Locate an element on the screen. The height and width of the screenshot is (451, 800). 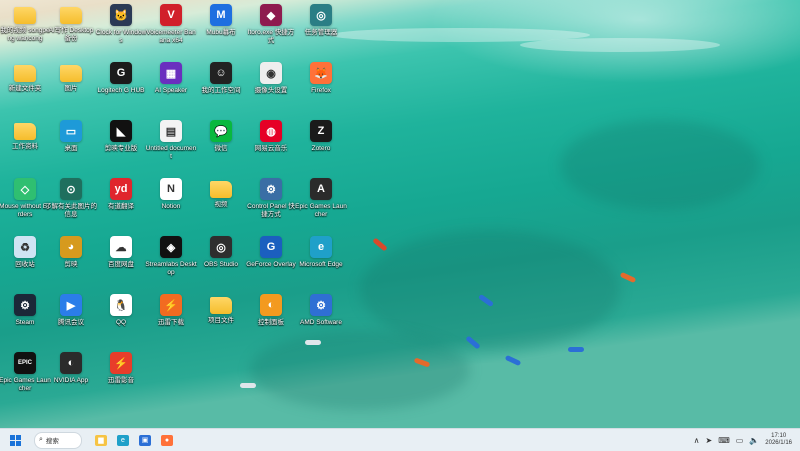
clock-time: 17:10 is located at coordinates (779, 436).